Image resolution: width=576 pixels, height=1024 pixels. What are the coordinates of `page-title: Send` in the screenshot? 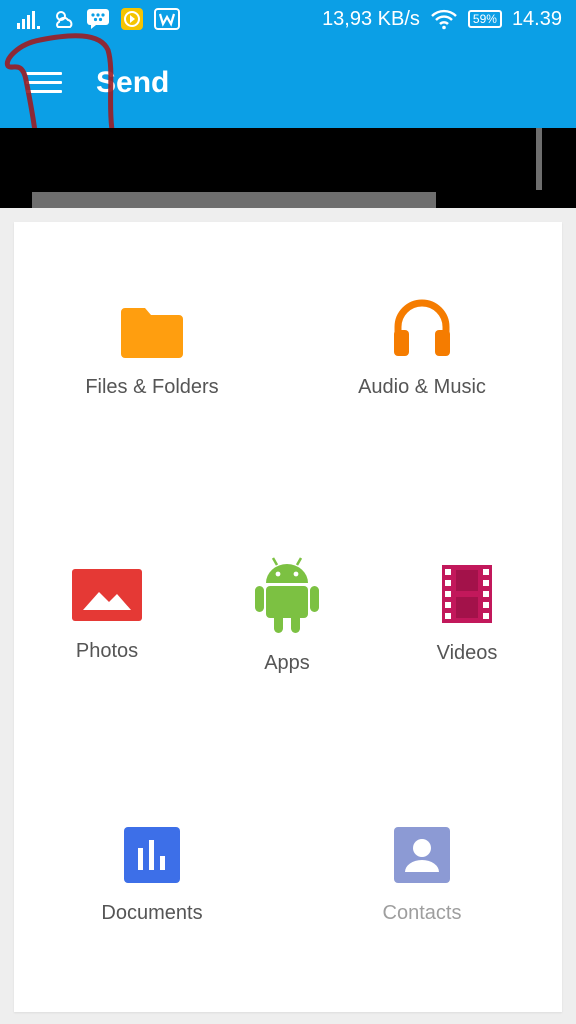 It's located at (133, 82).